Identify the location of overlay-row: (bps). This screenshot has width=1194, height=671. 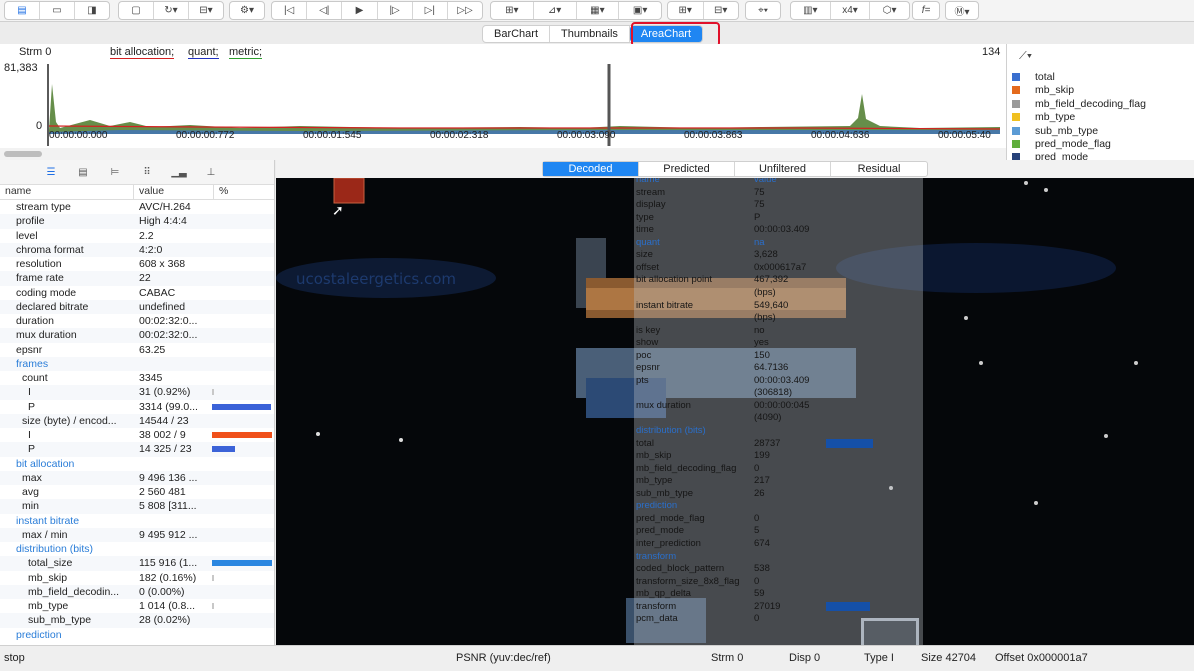
(730, 318).